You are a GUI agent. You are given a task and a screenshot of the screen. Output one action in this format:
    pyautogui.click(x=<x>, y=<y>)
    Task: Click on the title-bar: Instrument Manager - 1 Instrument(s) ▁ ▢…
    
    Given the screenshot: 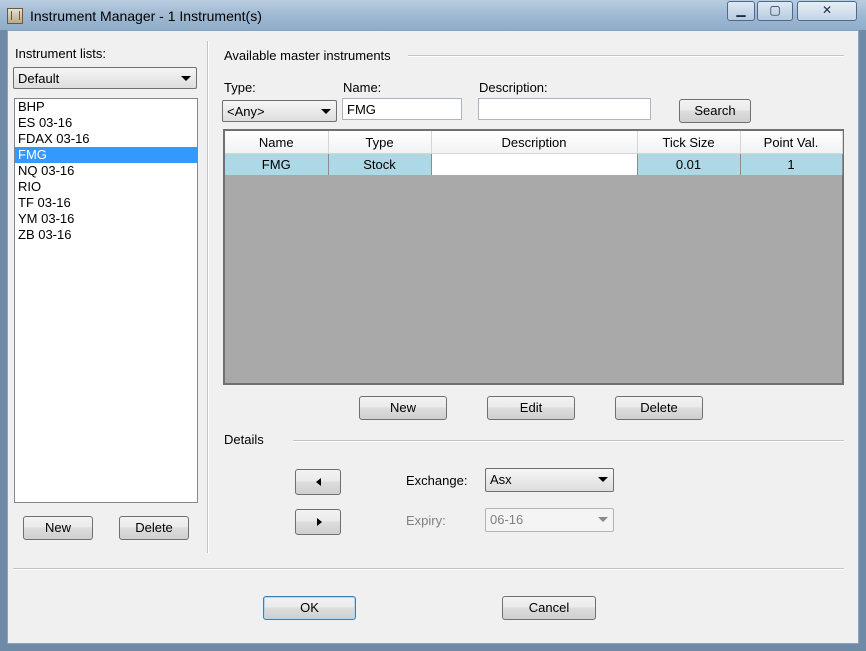 What is the action you would take?
    pyautogui.click(x=433, y=15)
    